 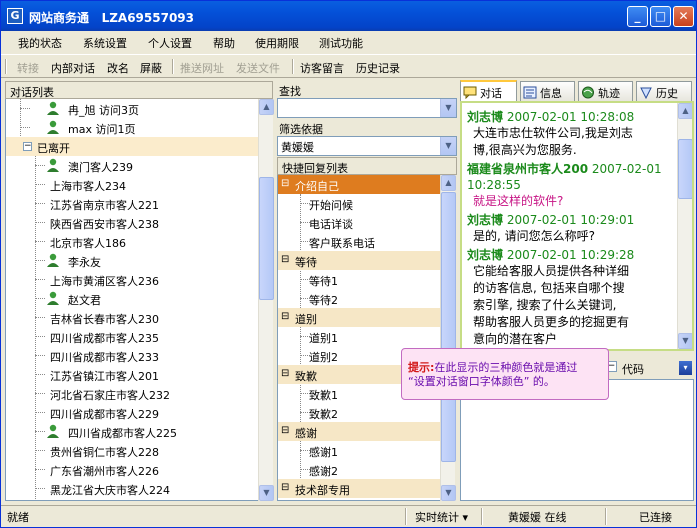 I want to click on quick-reply-group: ⊟ 等待, so click(x=359, y=260).